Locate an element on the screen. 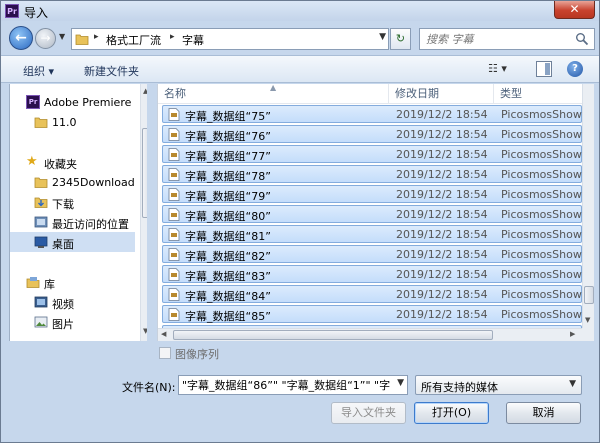 The image size is (600, 443). scroll-right-icon: ▶ is located at coordinates (572, 334).